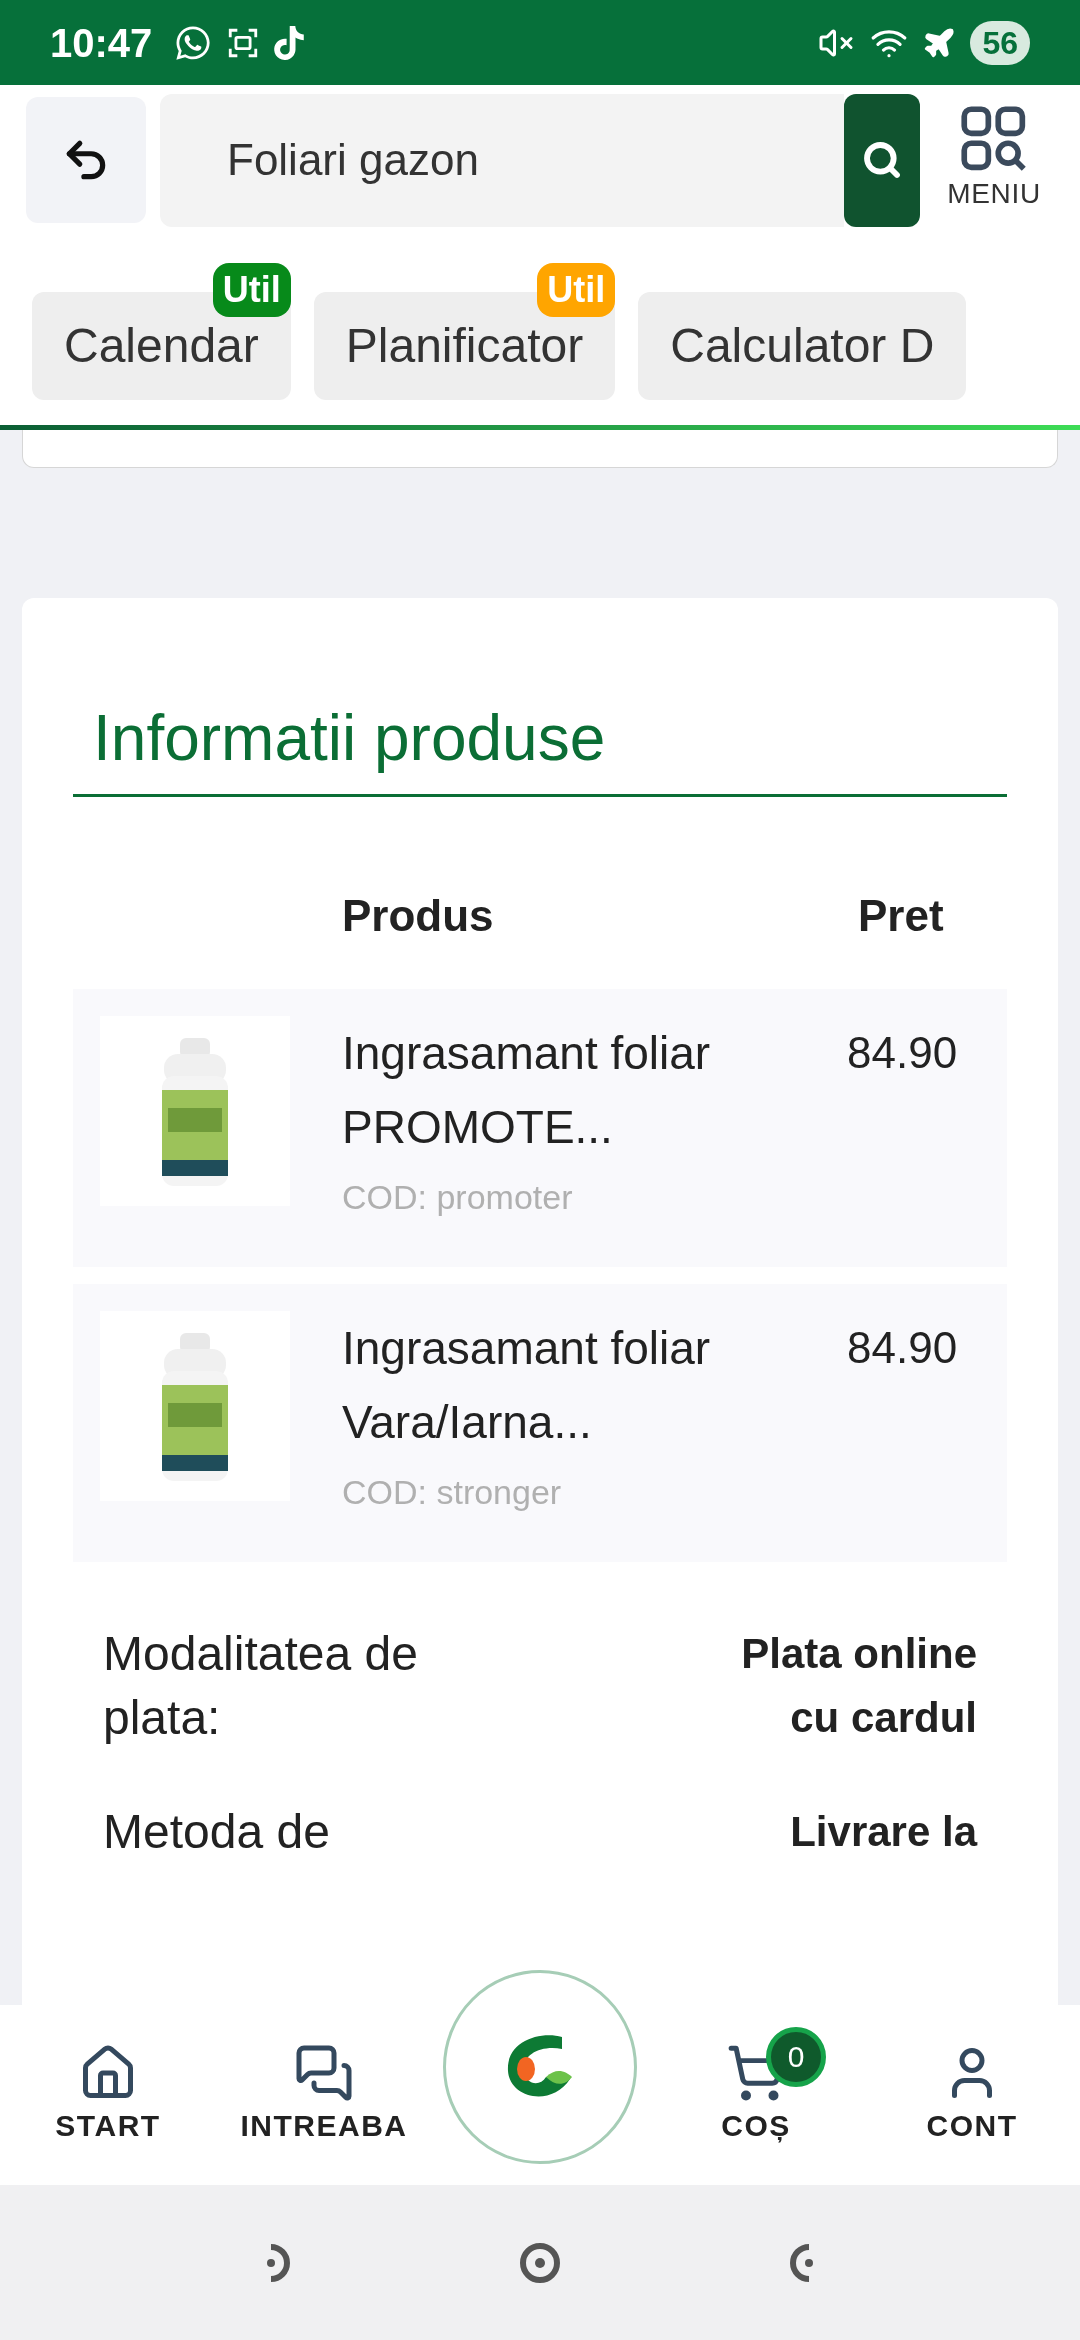  I want to click on back-button, so click(86, 160).